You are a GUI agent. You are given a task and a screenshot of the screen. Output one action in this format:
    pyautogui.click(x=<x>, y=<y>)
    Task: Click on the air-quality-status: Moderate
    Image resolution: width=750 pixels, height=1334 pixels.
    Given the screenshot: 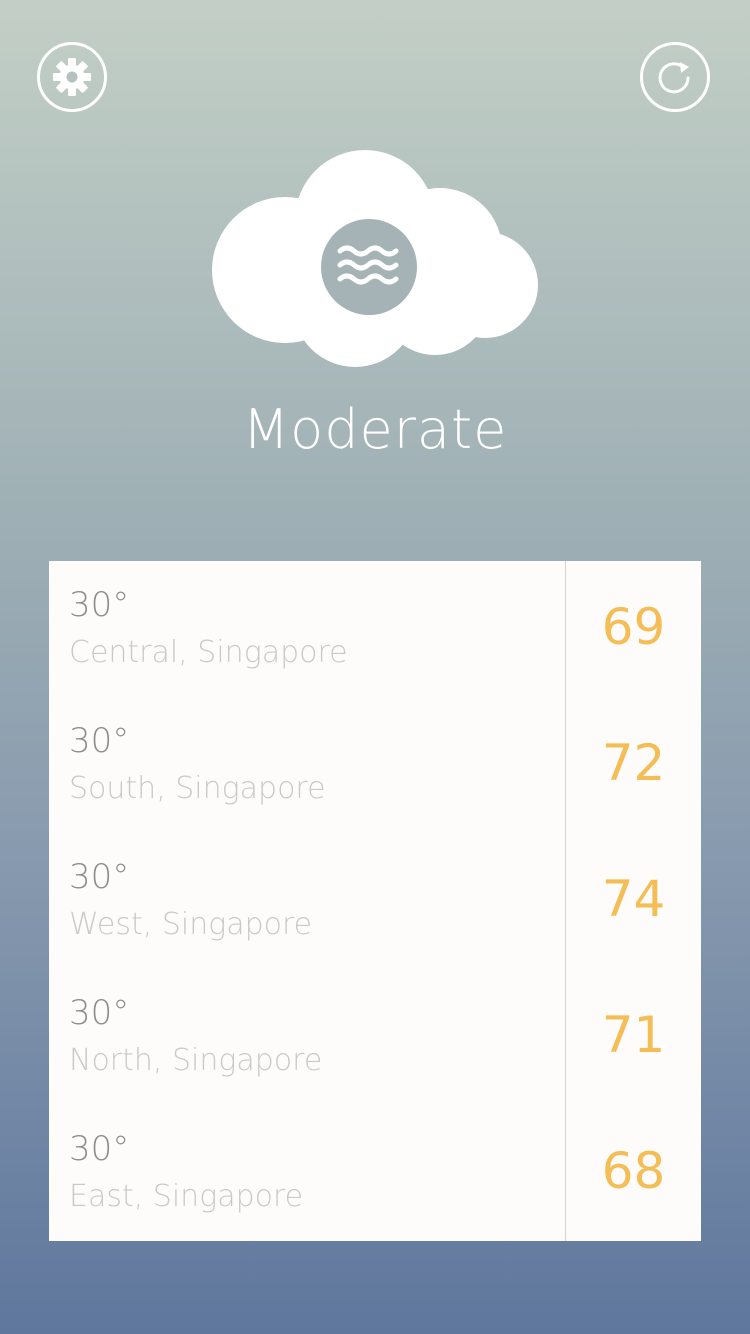 What is the action you would take?
    pyautogui.click(x=375, y=429)
    